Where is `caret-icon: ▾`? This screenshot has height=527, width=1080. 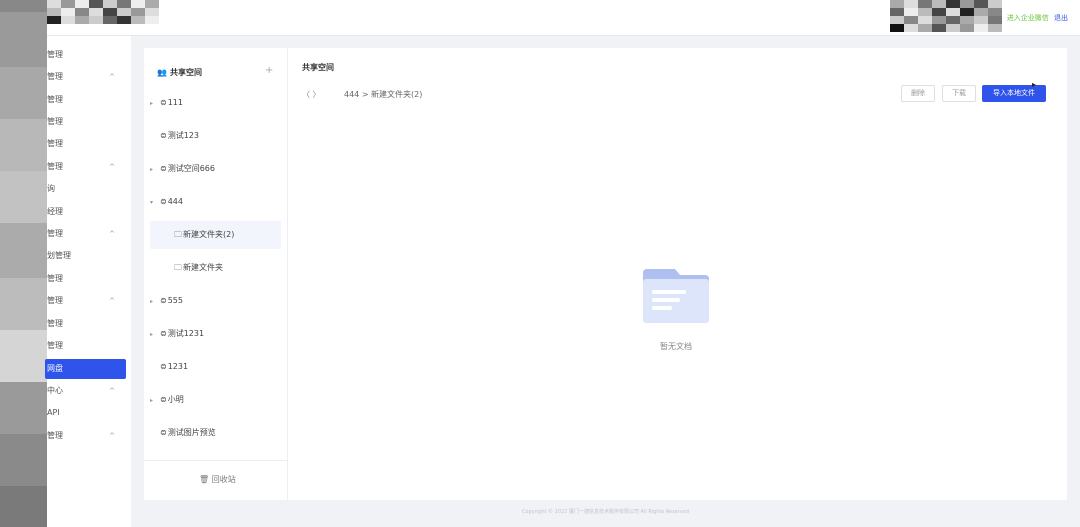
caret-icon: ▾ is located at coordinates (155, 203).